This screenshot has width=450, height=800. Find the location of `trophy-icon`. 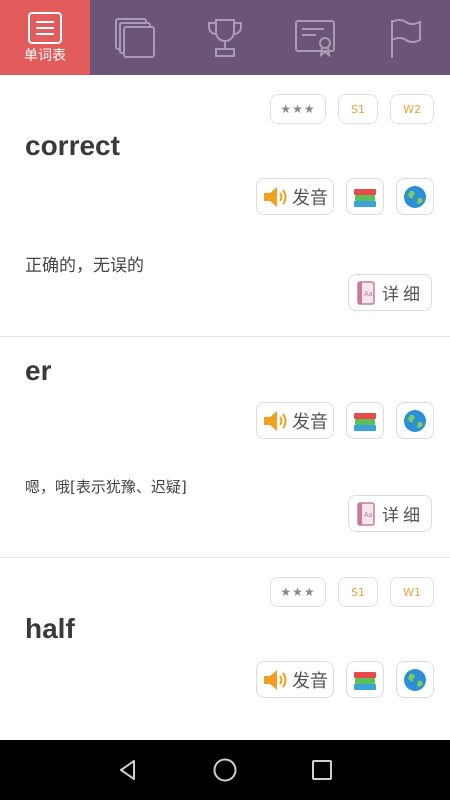

trophy-icon is located at coordinates (225, 37).